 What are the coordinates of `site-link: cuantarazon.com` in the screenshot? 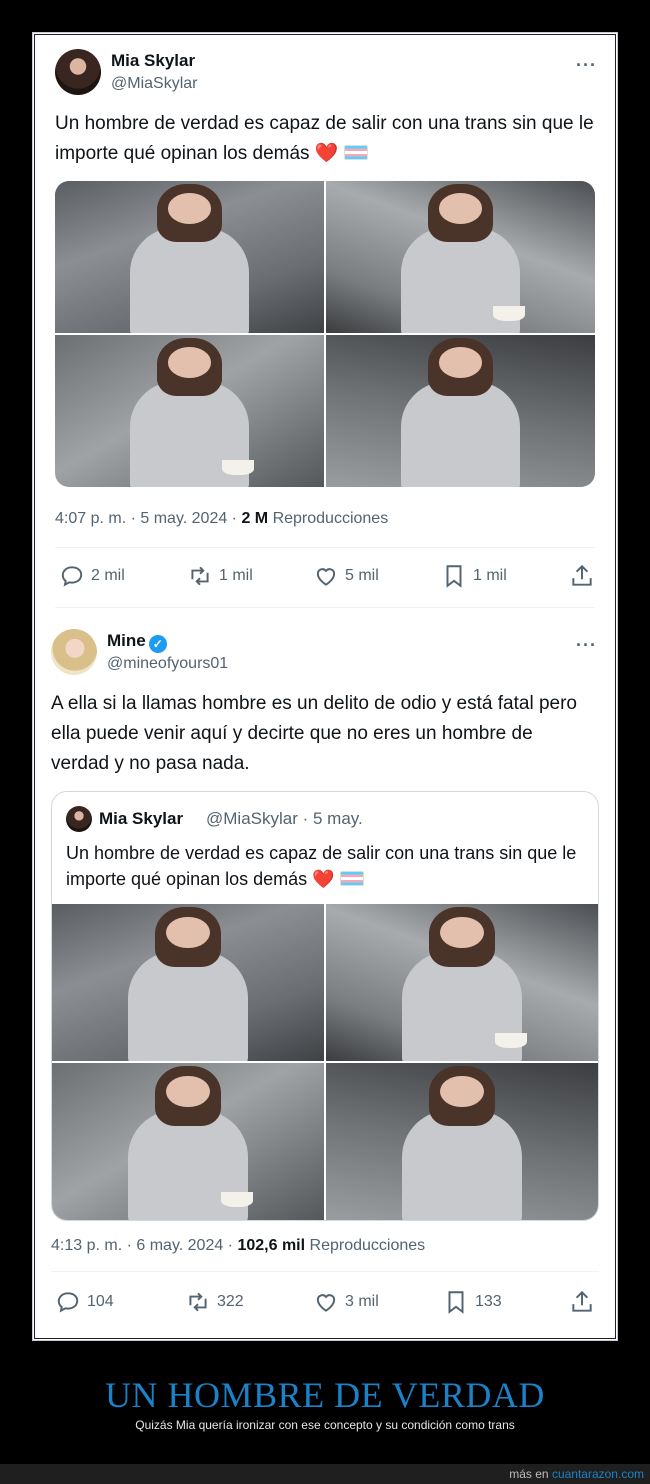 It's located at (598, 1474).